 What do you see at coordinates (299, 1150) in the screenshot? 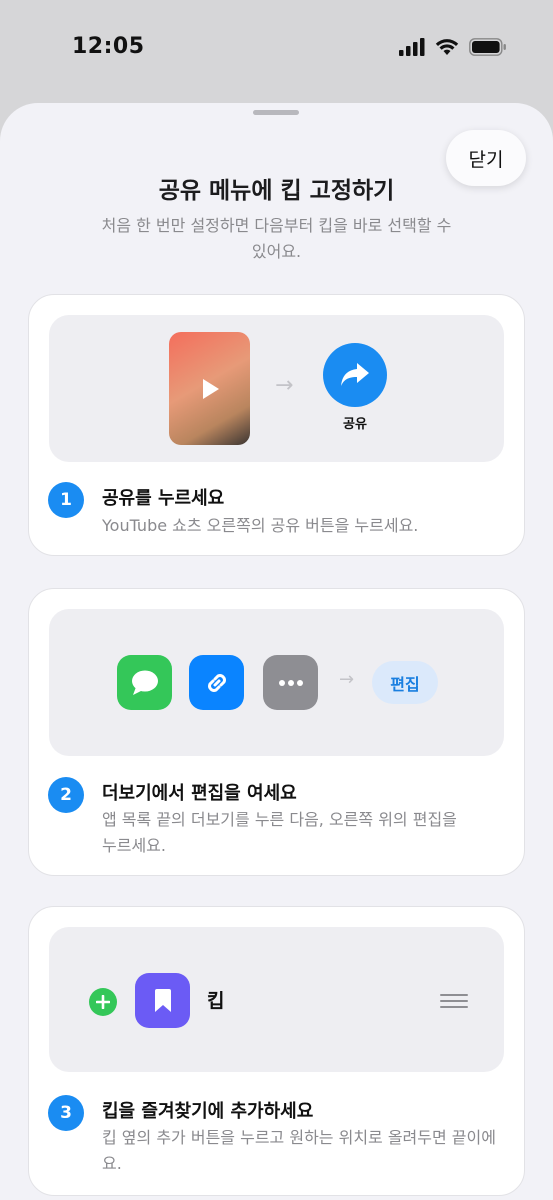
I see `step-description-3: 킵 옆의 추가 버튼을 누르고 원하는 위치로 올려두면 끝이에요.` at bounding box center [299, 1150].